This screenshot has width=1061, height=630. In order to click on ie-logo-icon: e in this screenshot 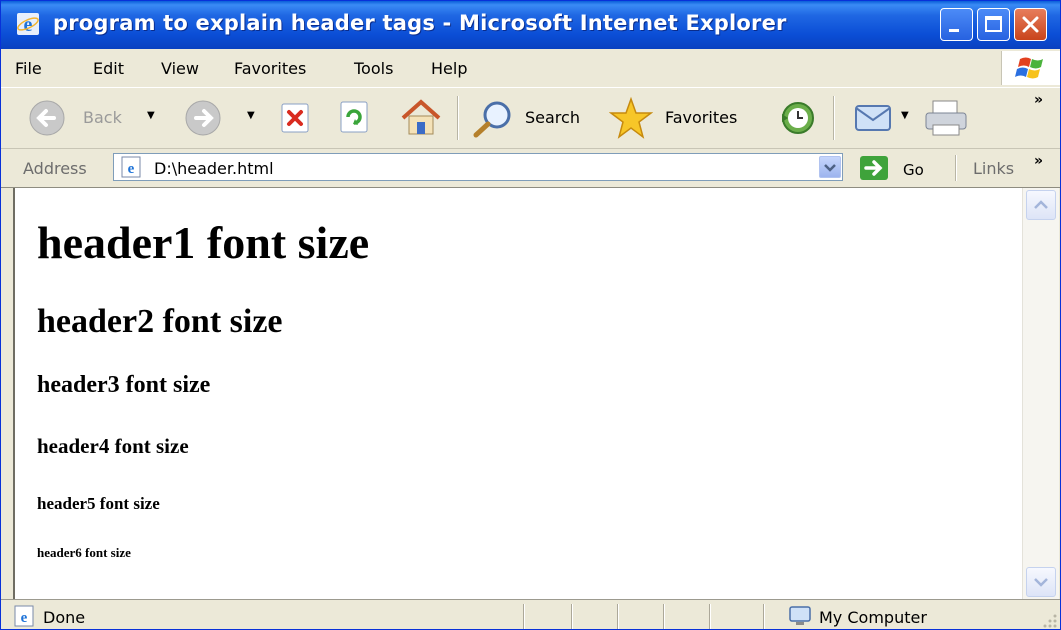, I will do `click(28, 24)`.